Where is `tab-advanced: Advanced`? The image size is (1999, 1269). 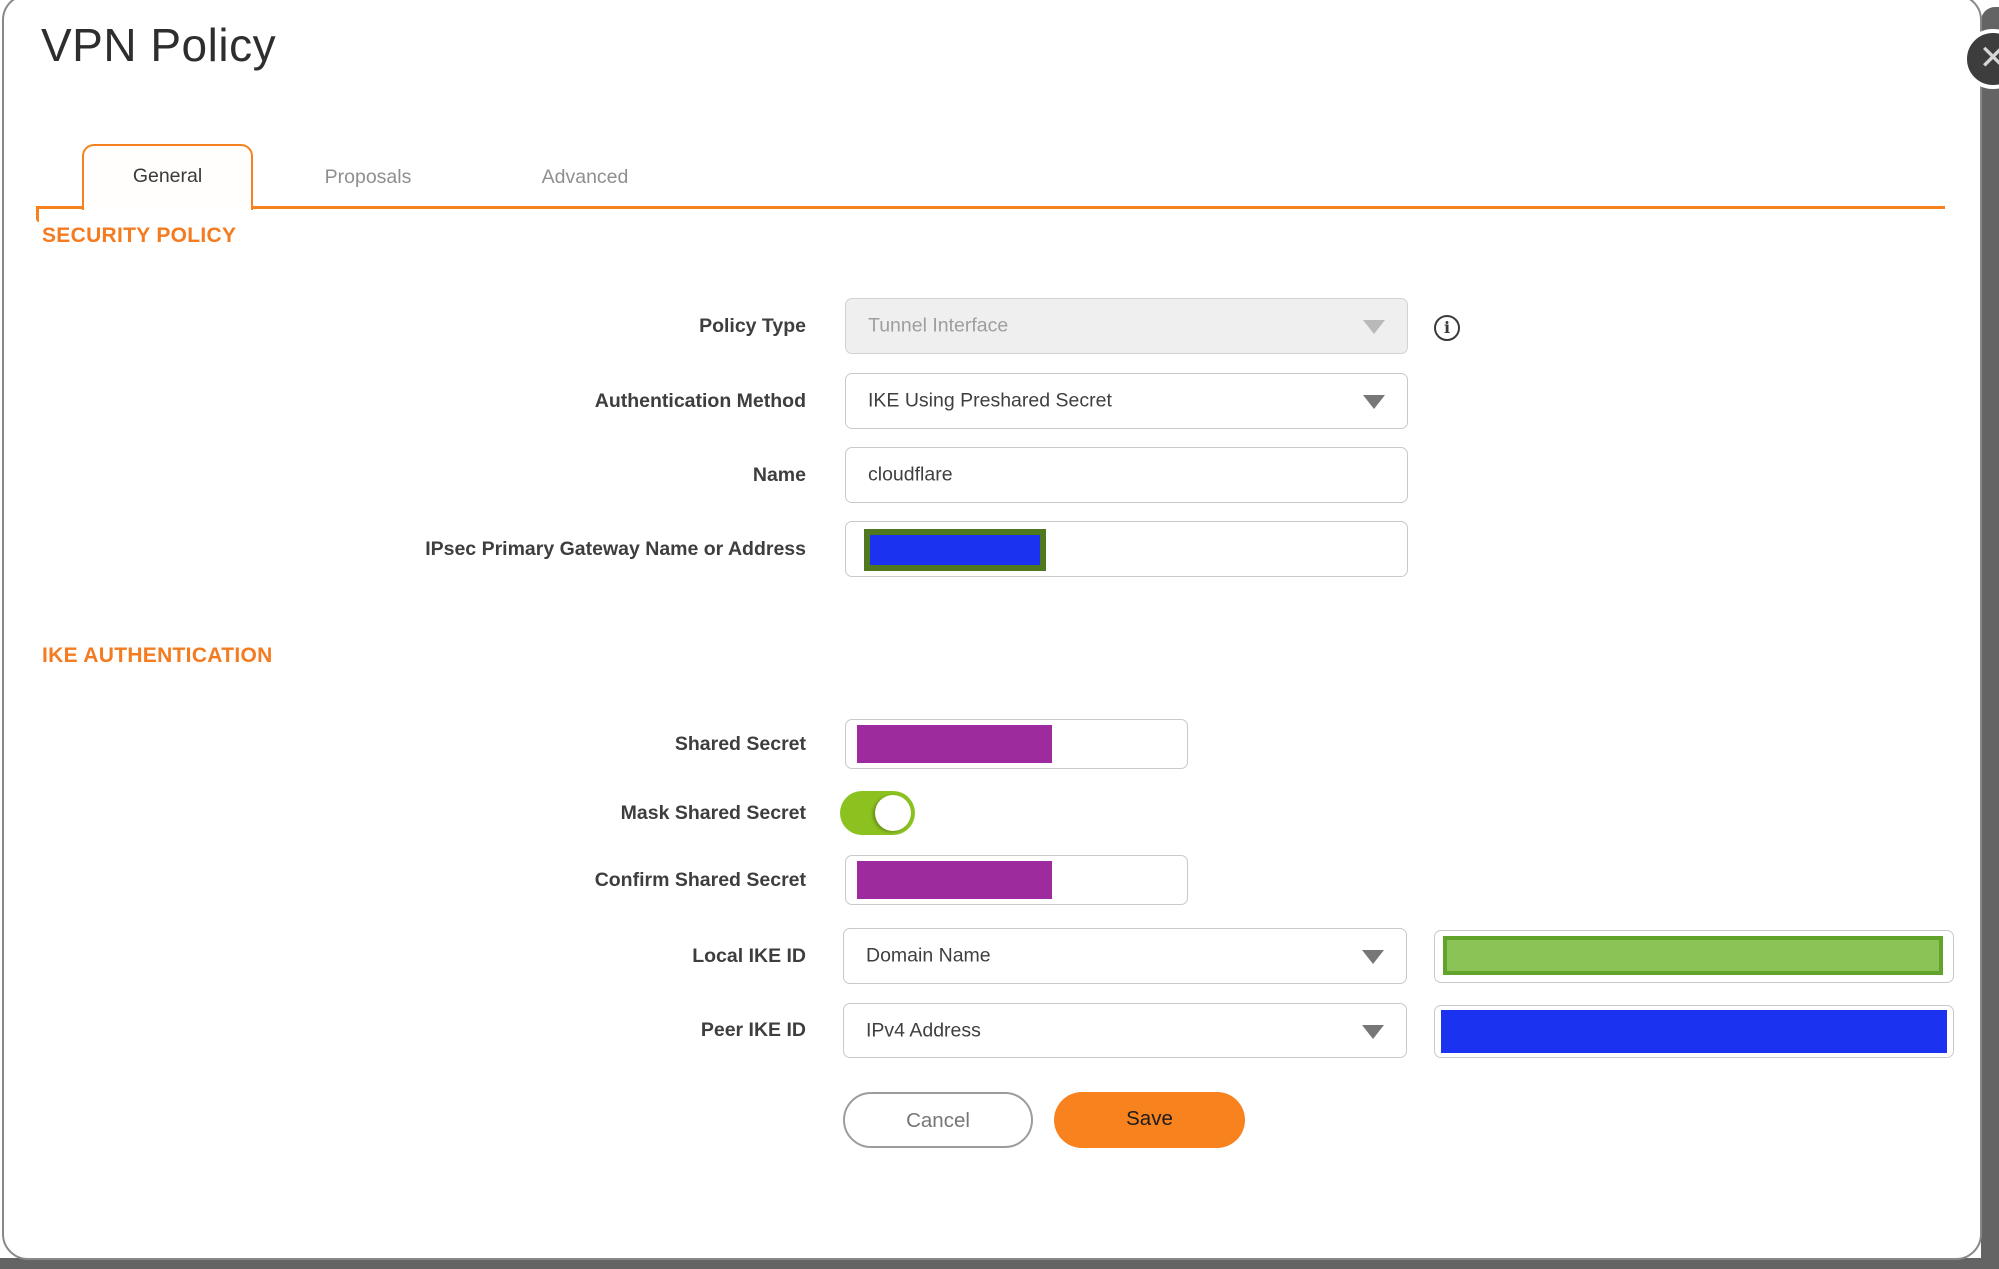
tab-advanced: Advanced is located at coordinates (585, 177).